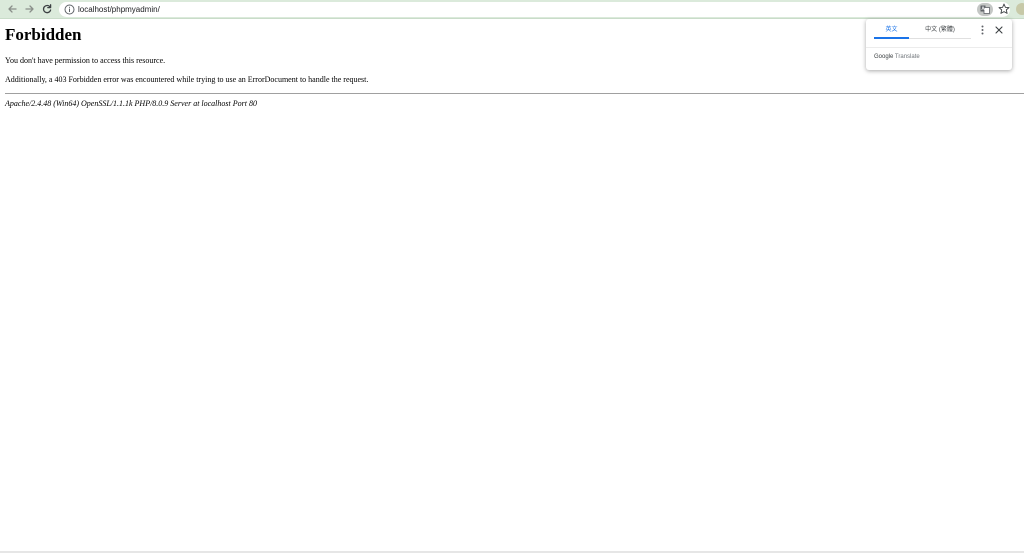  What do you see at coordinates (884, 57) in the screenshot?
I see `brand-google: Google` at bounding box center [884, 57].